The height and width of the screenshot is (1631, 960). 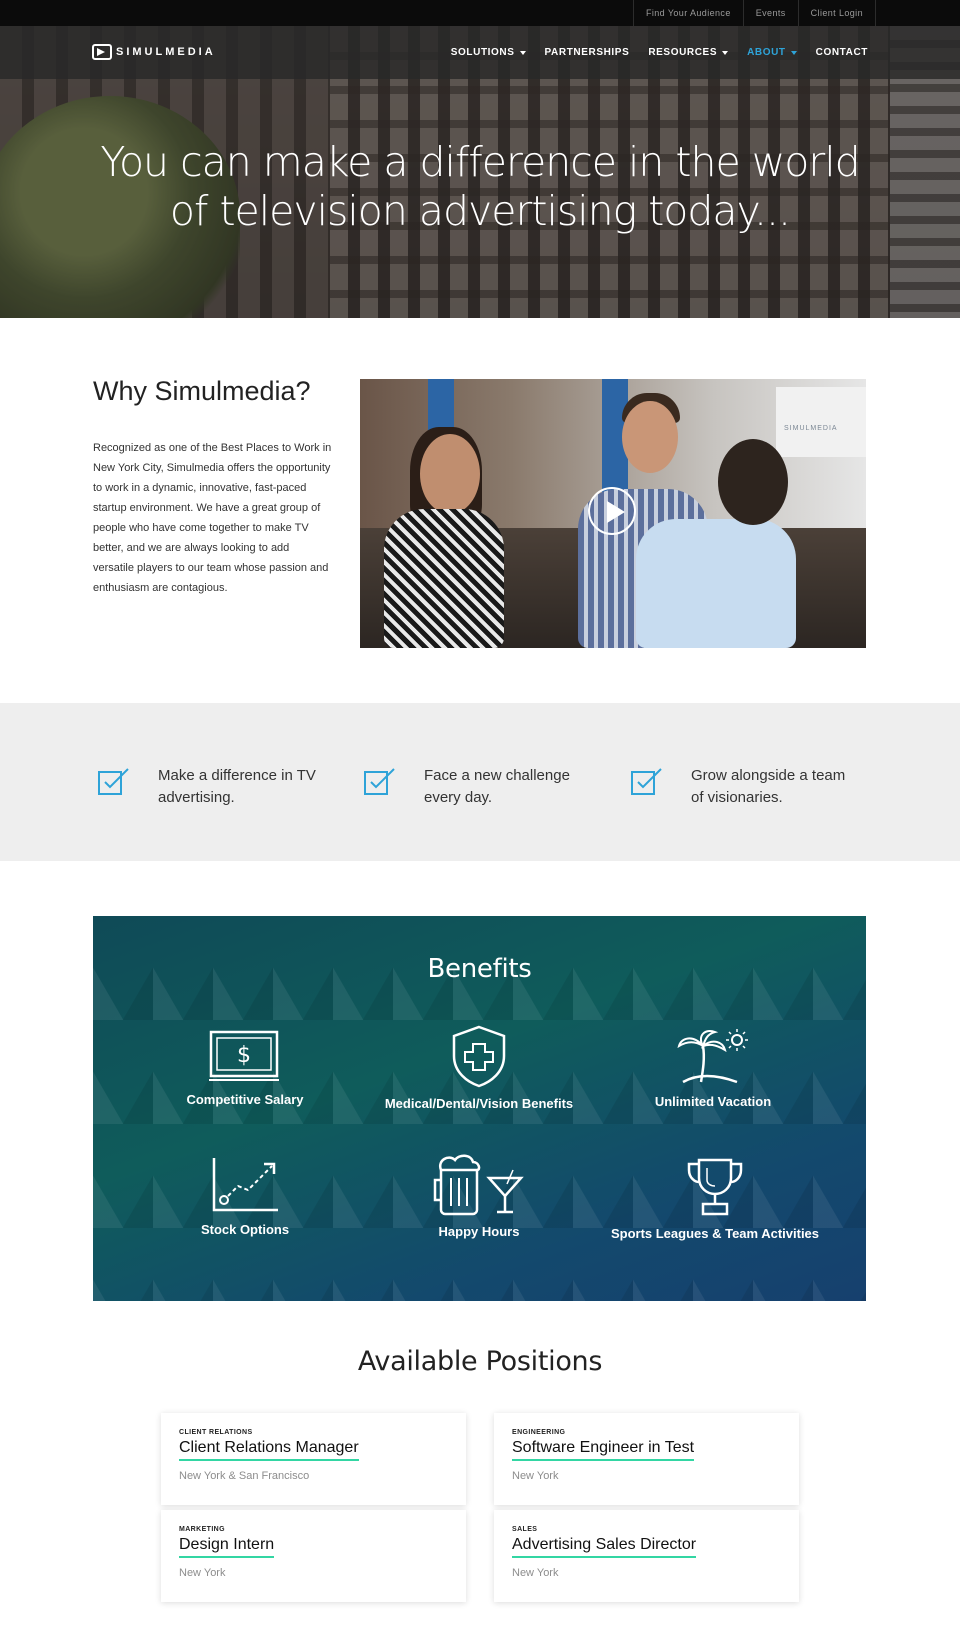 I want to click on value-item: Make a difference in TV advertising., so click(x=208, y=787).